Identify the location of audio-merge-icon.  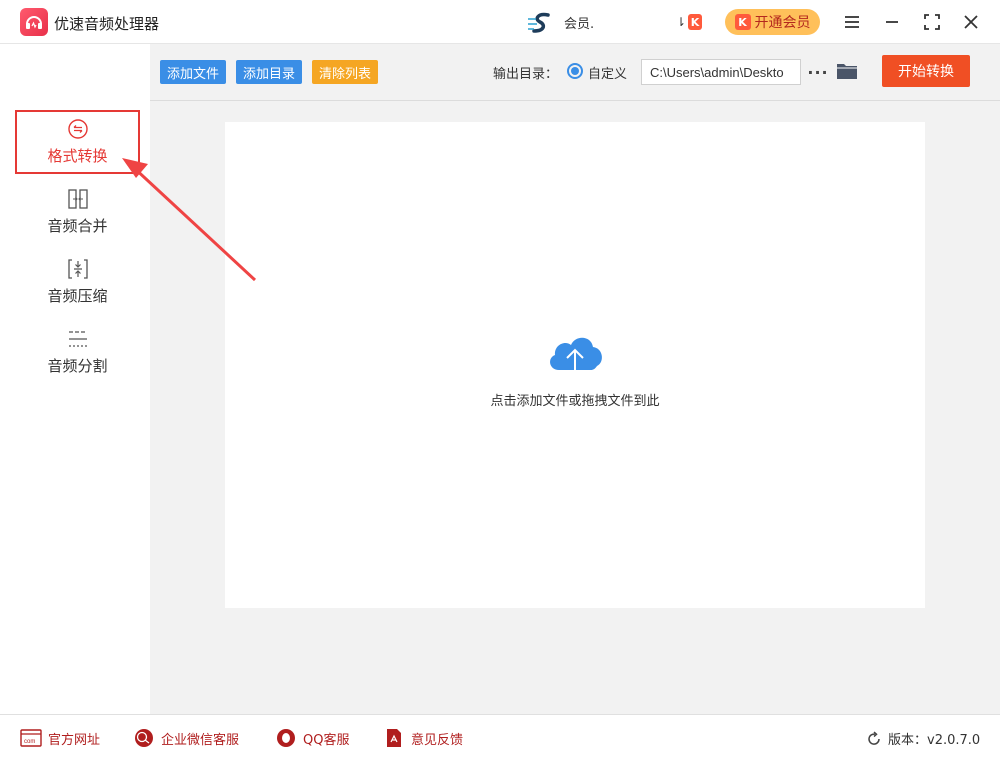
(77, 199).